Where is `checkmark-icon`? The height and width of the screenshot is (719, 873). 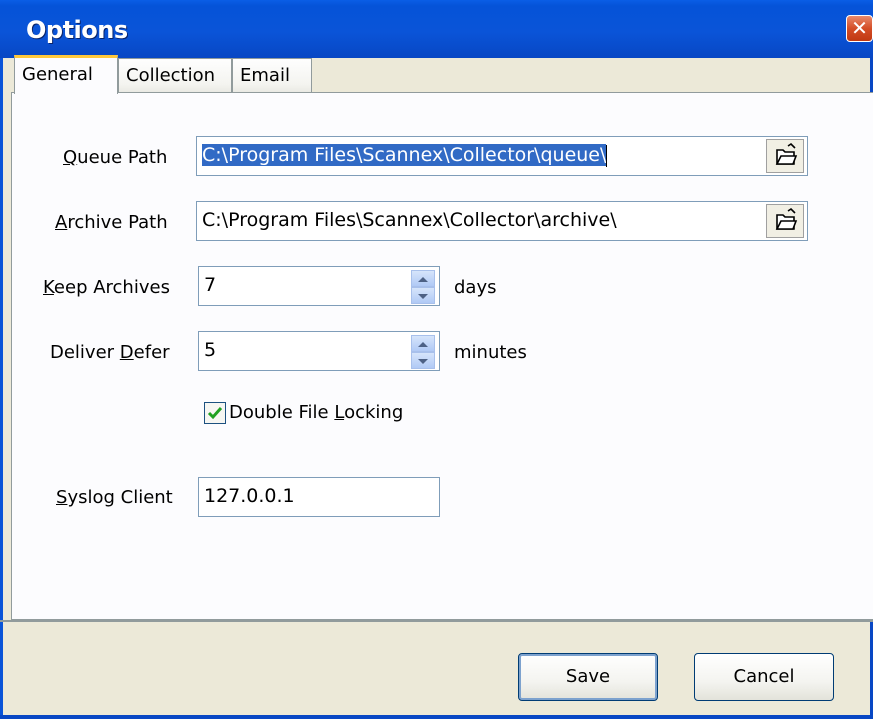 checkmark-icon is located at coordinates (215, 413).